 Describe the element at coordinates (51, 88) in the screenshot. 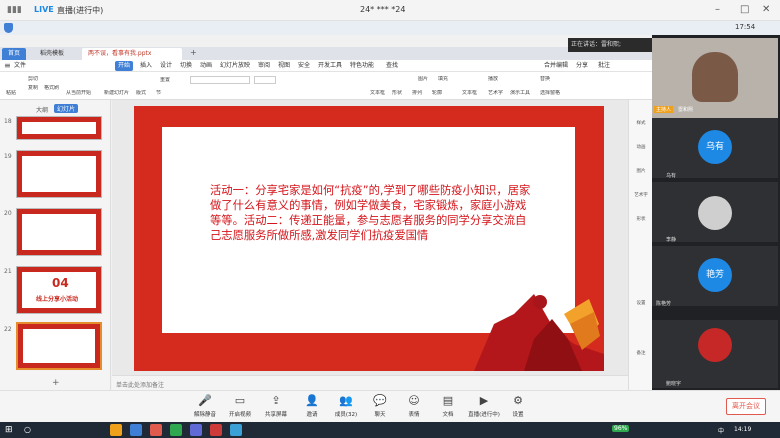

I see `format-painter-button: 格式刷` at that location.